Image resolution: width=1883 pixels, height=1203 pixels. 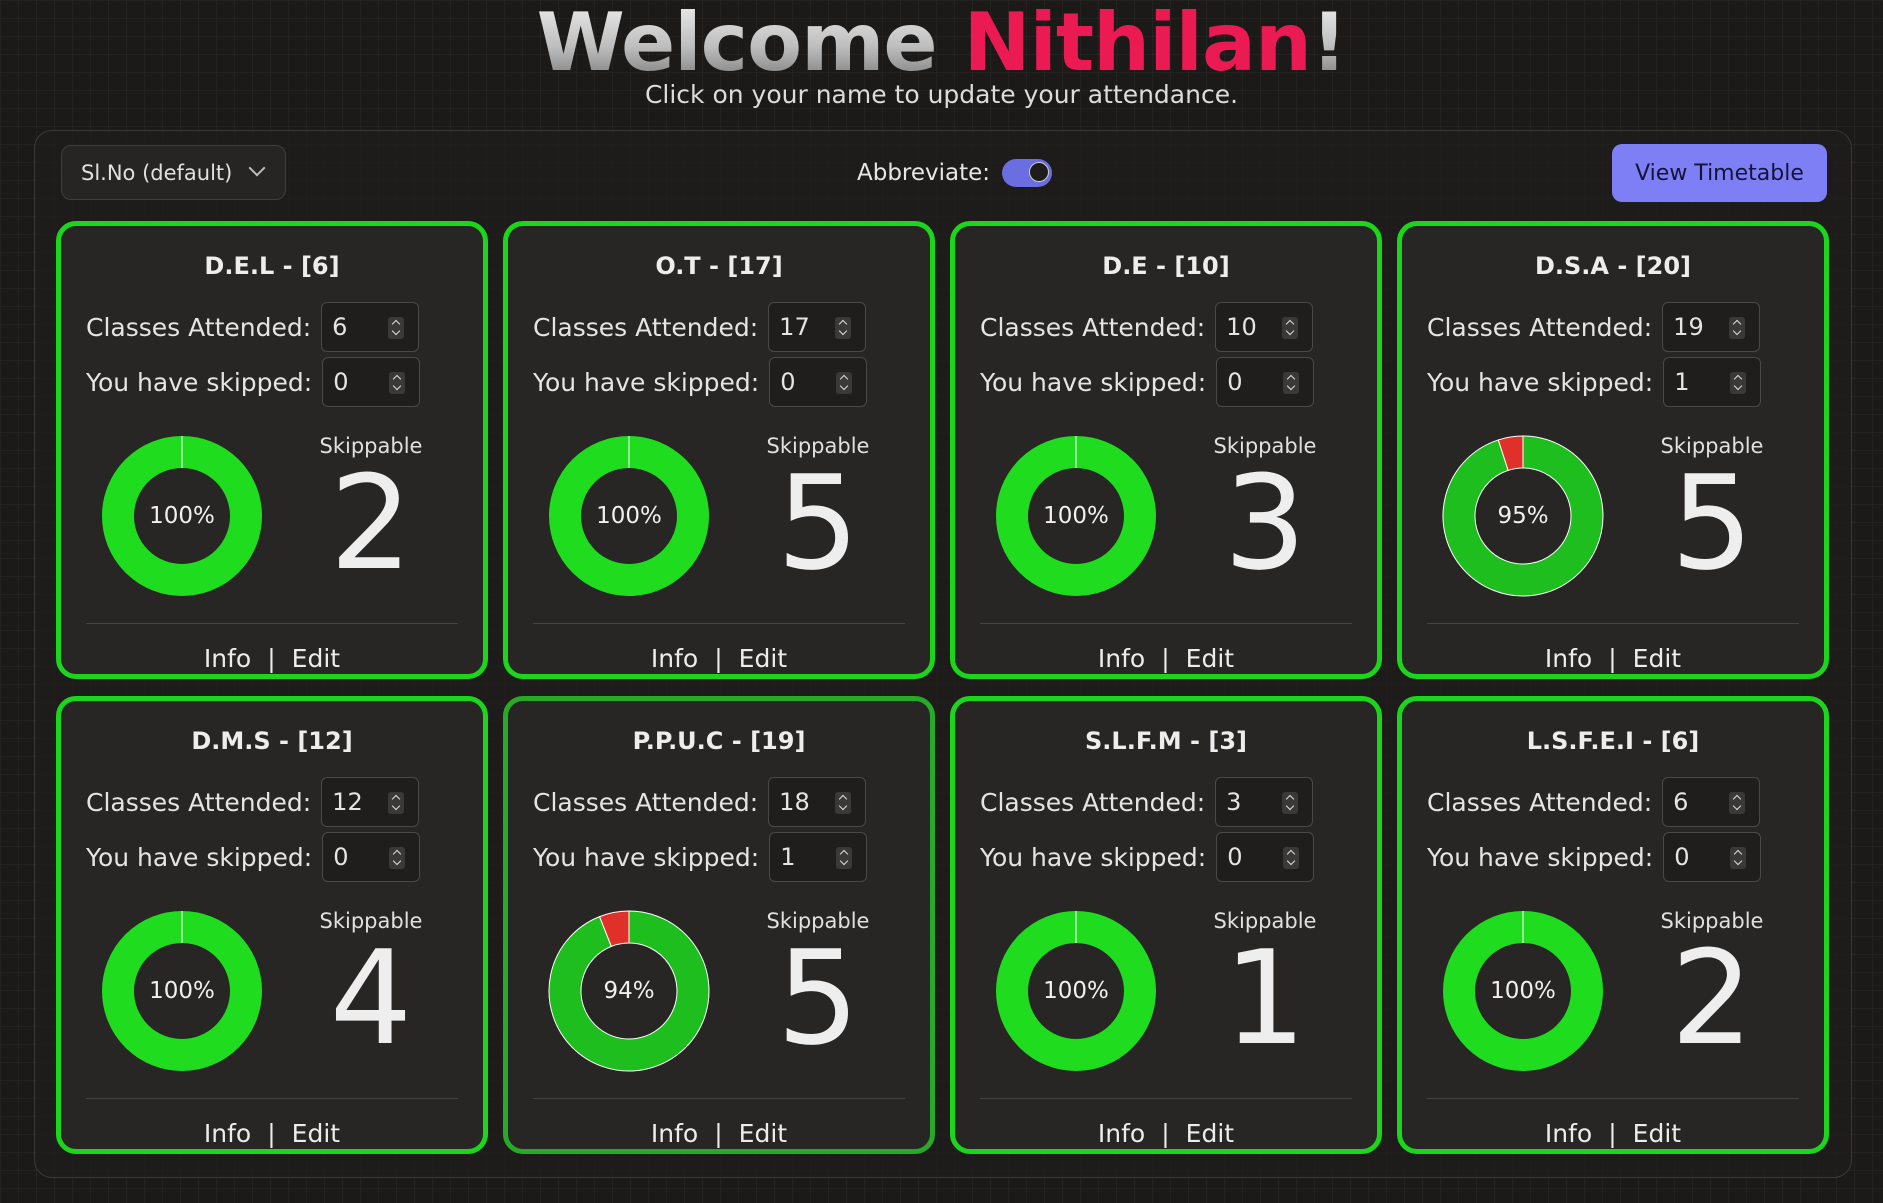 I want to click on toggle-knob, so click(x=1039, y=172).